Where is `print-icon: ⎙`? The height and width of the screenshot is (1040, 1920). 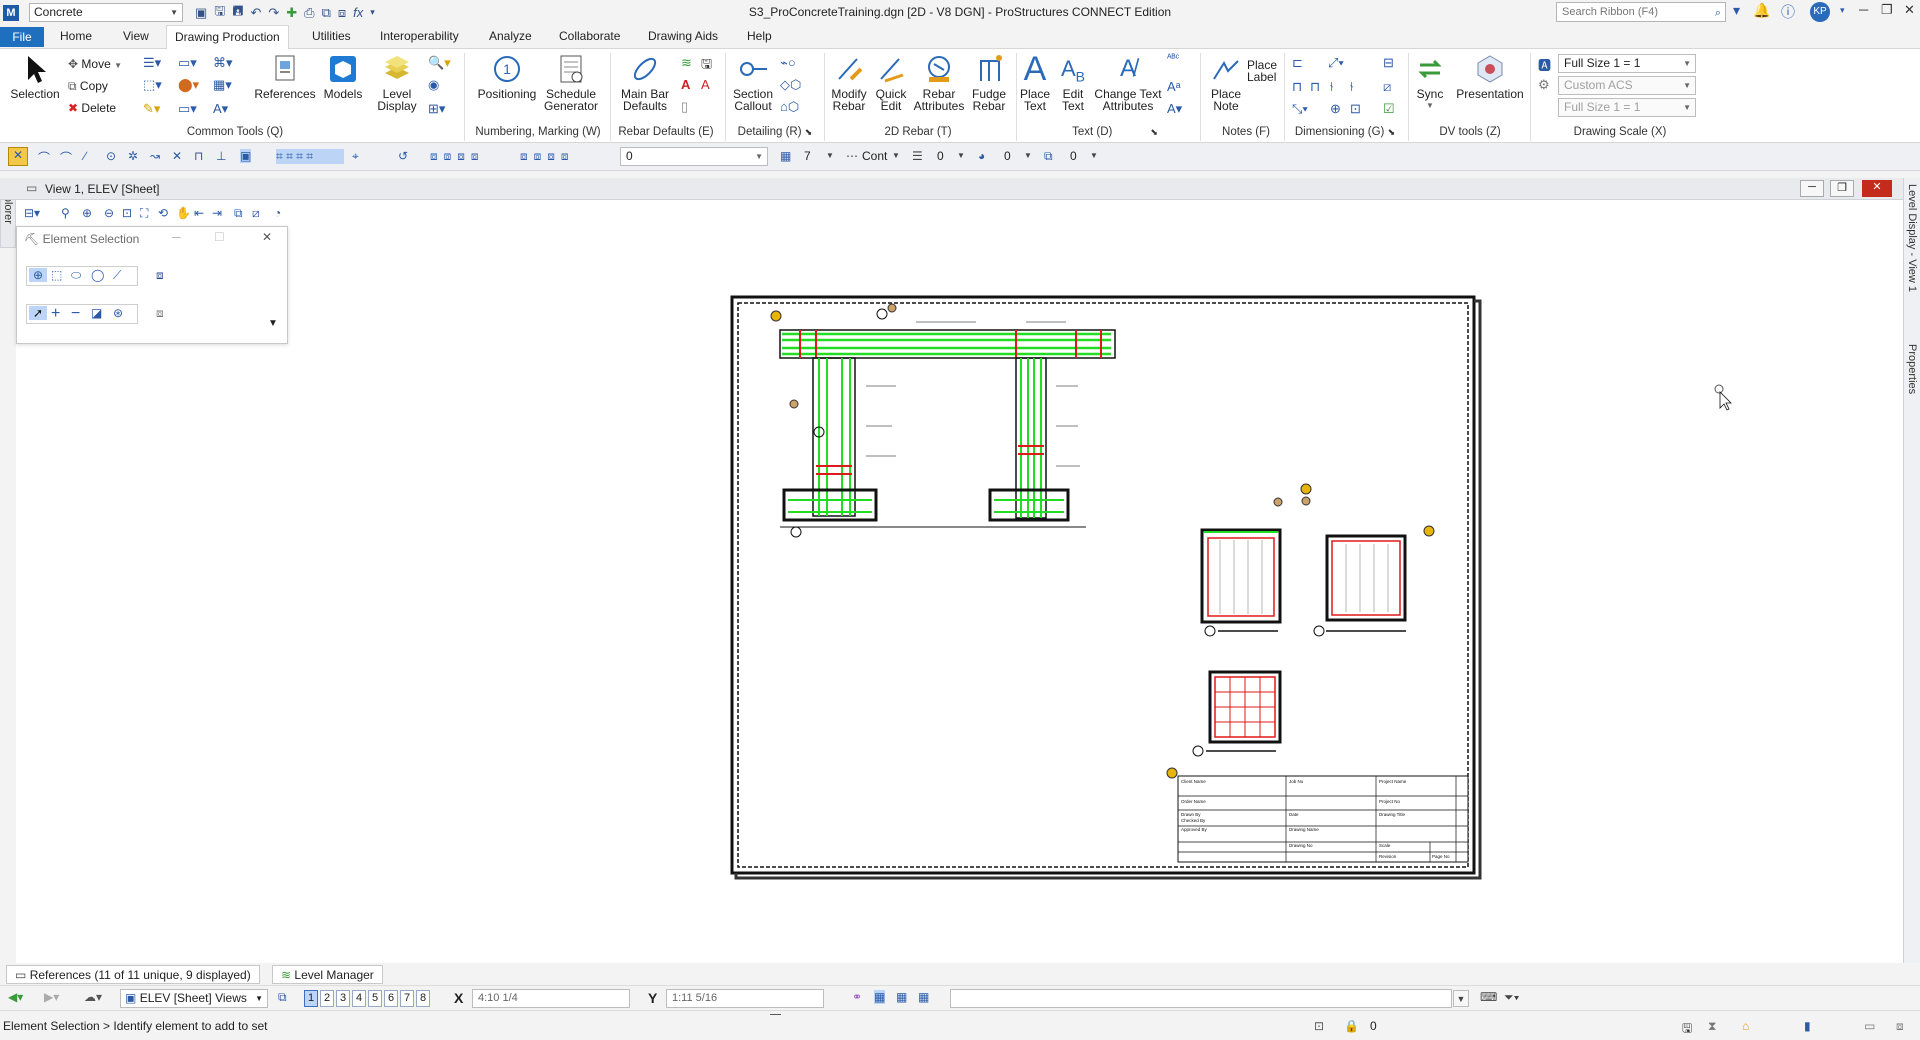
print-icon: ⎙ is located at coordinates (309, 13).